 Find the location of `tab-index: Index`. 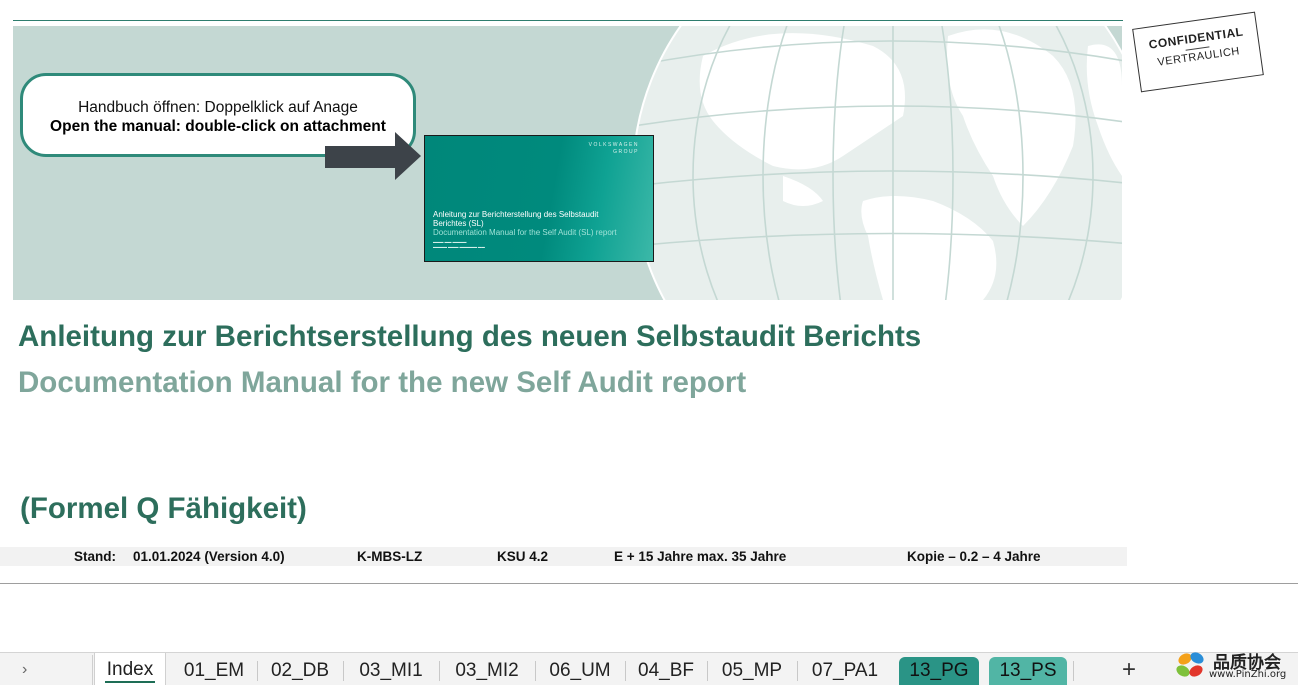

tab-index: Index is located at coordinates (130, 669).